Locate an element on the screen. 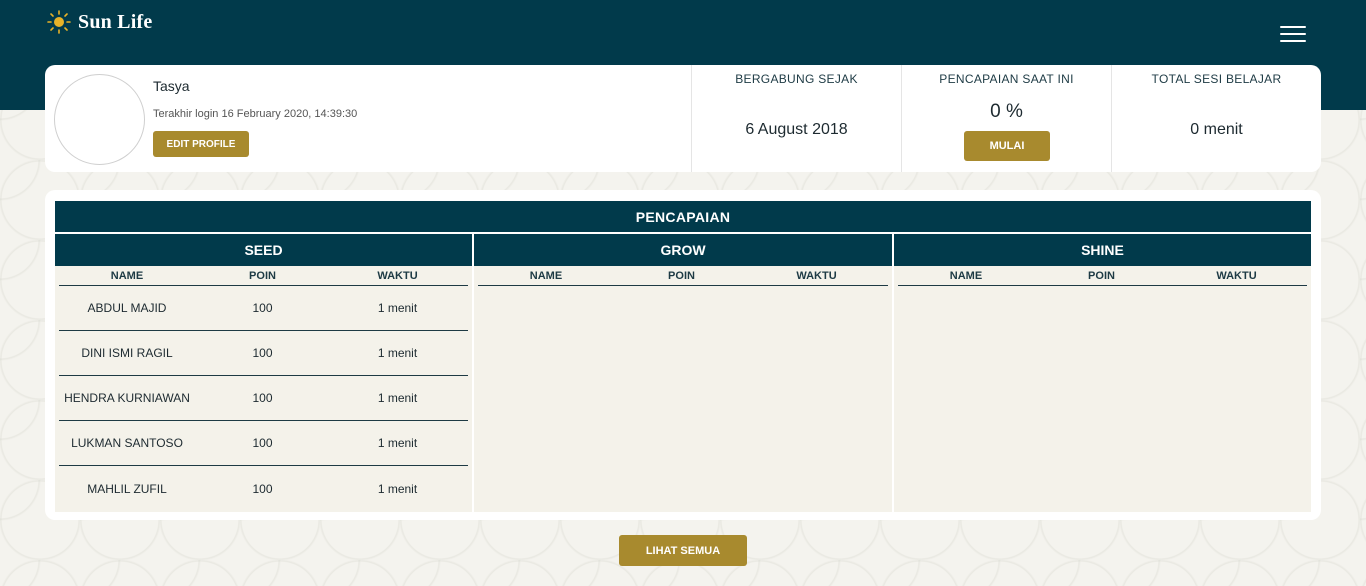 The width and height of the screenshot is (1366, 586). shine-column: SHINE NAME POIN WAKTU is located at coordinates (1102, 373).